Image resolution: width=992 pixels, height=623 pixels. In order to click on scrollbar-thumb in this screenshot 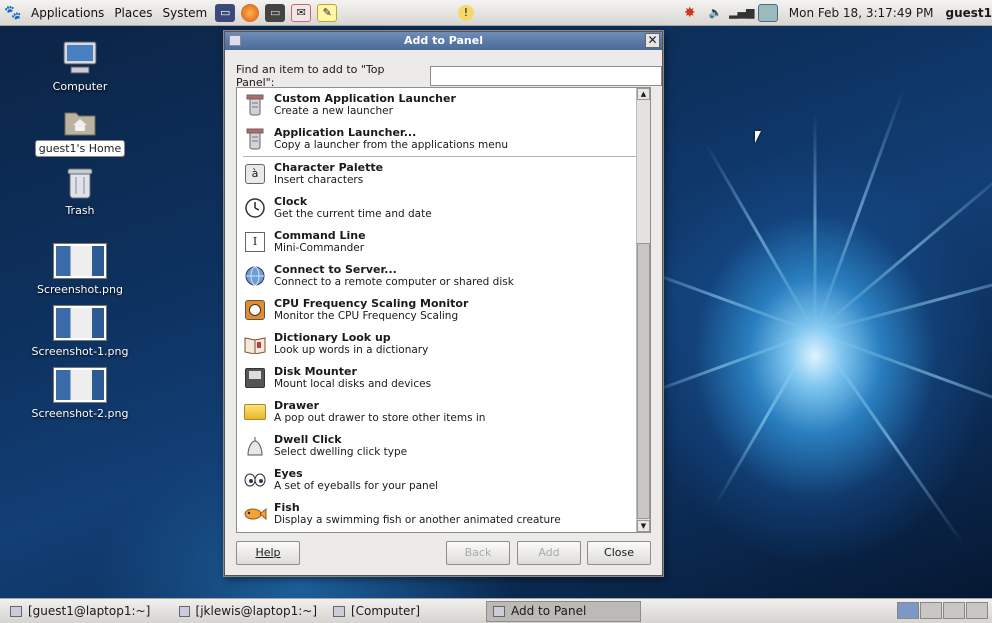, I will do `click(643, 381)`.